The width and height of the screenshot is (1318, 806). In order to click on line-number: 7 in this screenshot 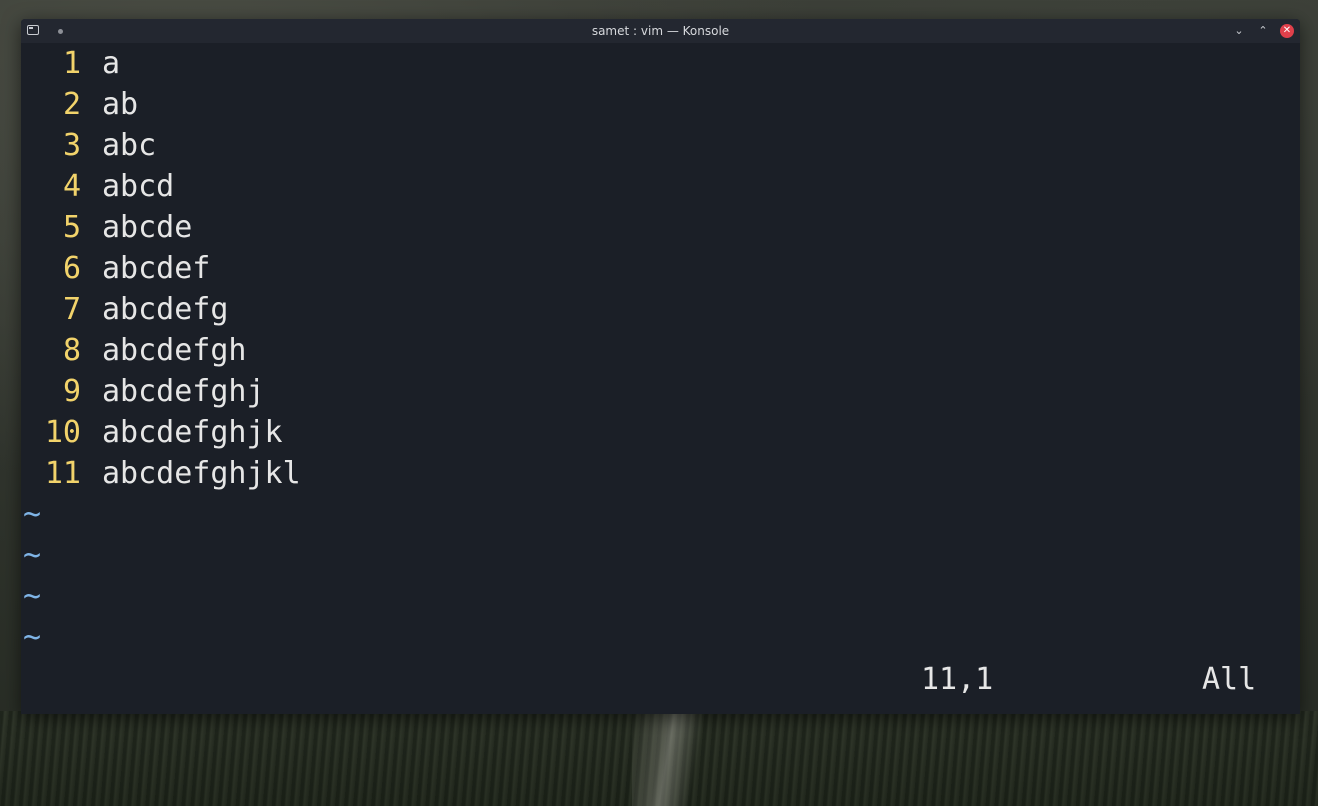, I will do `click(71, 309)`.